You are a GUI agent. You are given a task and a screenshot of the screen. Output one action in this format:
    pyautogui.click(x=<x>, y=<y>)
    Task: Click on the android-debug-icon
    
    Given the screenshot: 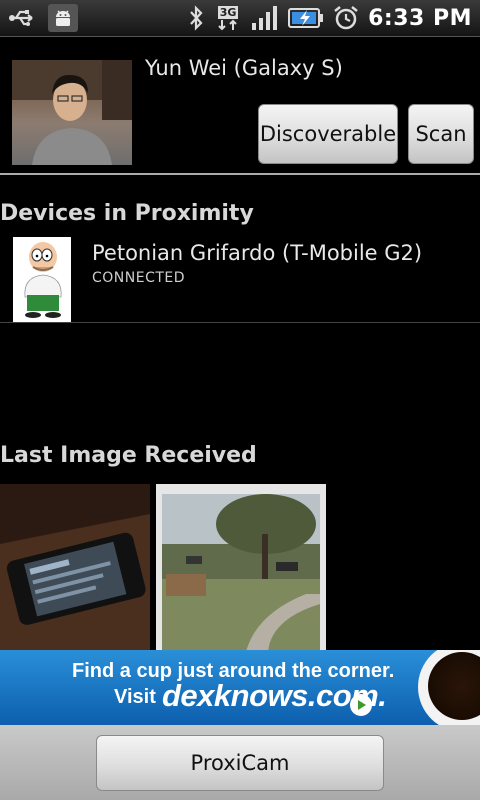 What is the action you would take?
    pyautogui.click(x=63, y=18)
    